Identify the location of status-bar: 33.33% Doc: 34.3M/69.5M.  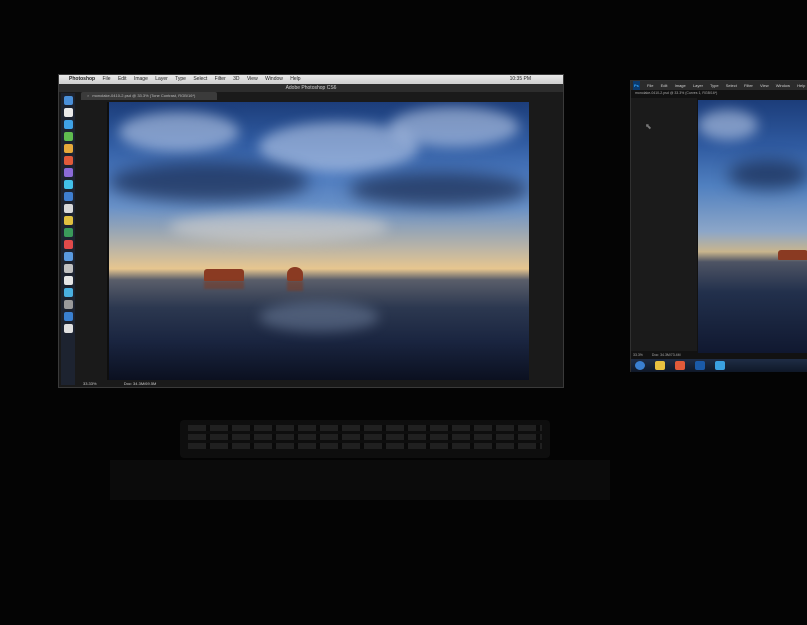
(318, 384).